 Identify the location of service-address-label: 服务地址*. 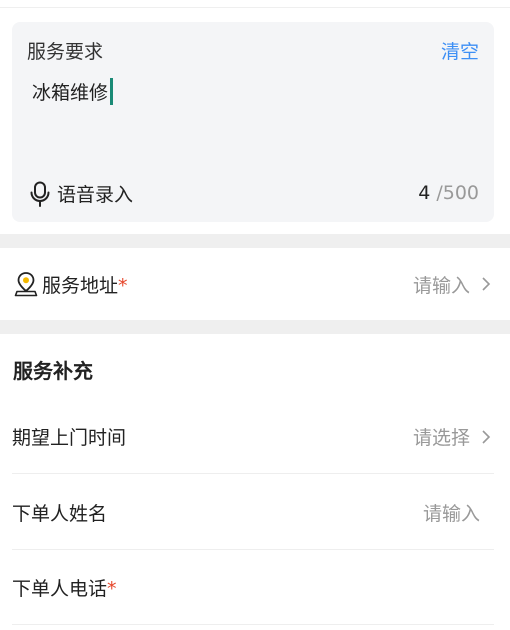
(85, 285).